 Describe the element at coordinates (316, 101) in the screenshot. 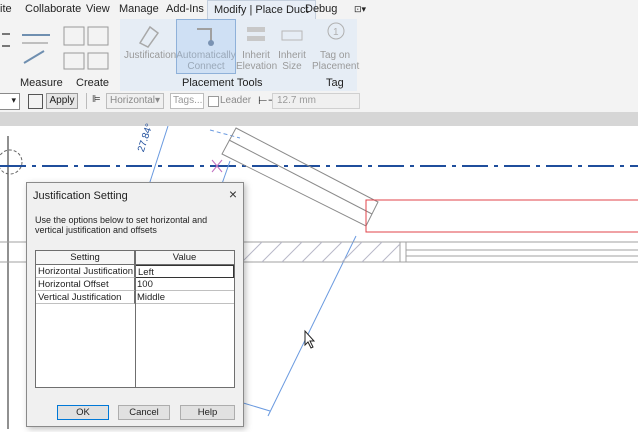

I see `offset-input: 12.7 mm` at that location.